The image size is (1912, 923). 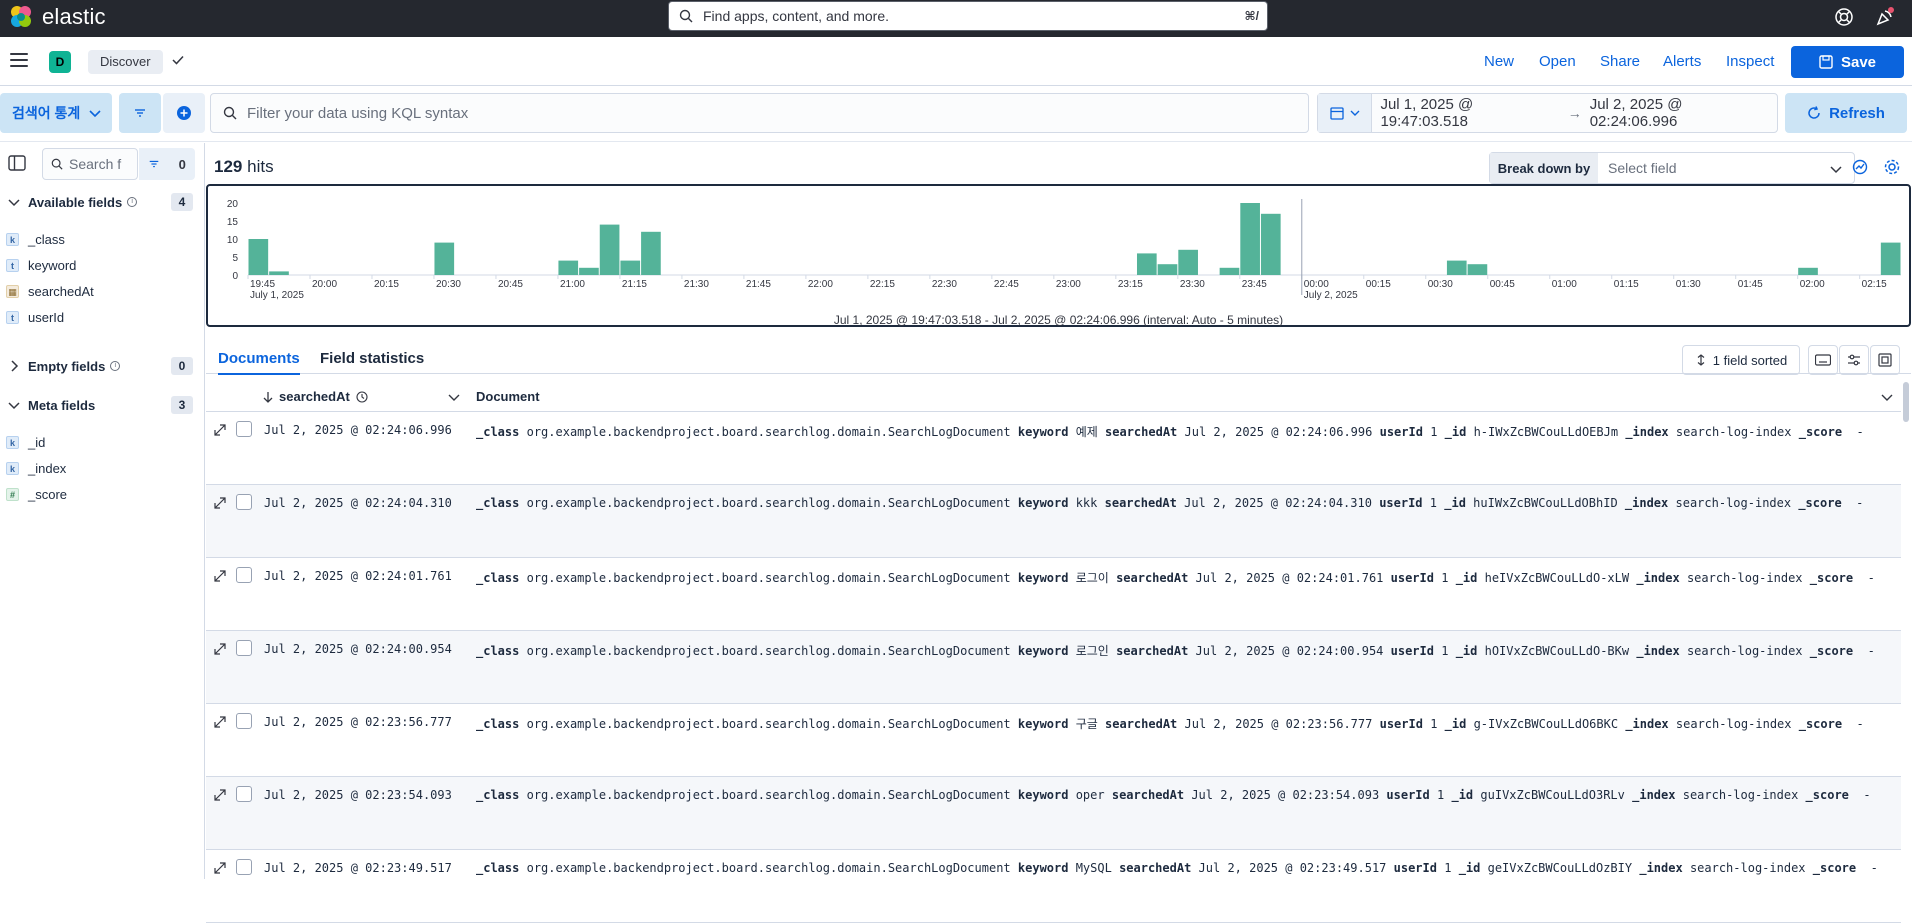 I want to click on sidebar-toggle-icon, so click(x=17, y=163).